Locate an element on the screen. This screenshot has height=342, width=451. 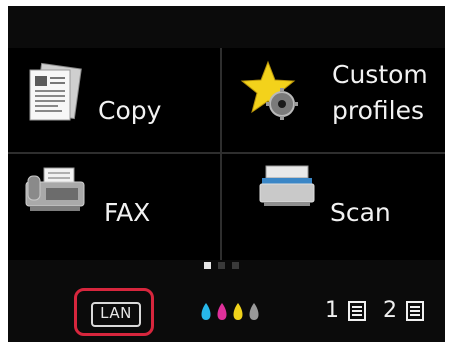
copy-document-icon is located at coordinates (55, 91).